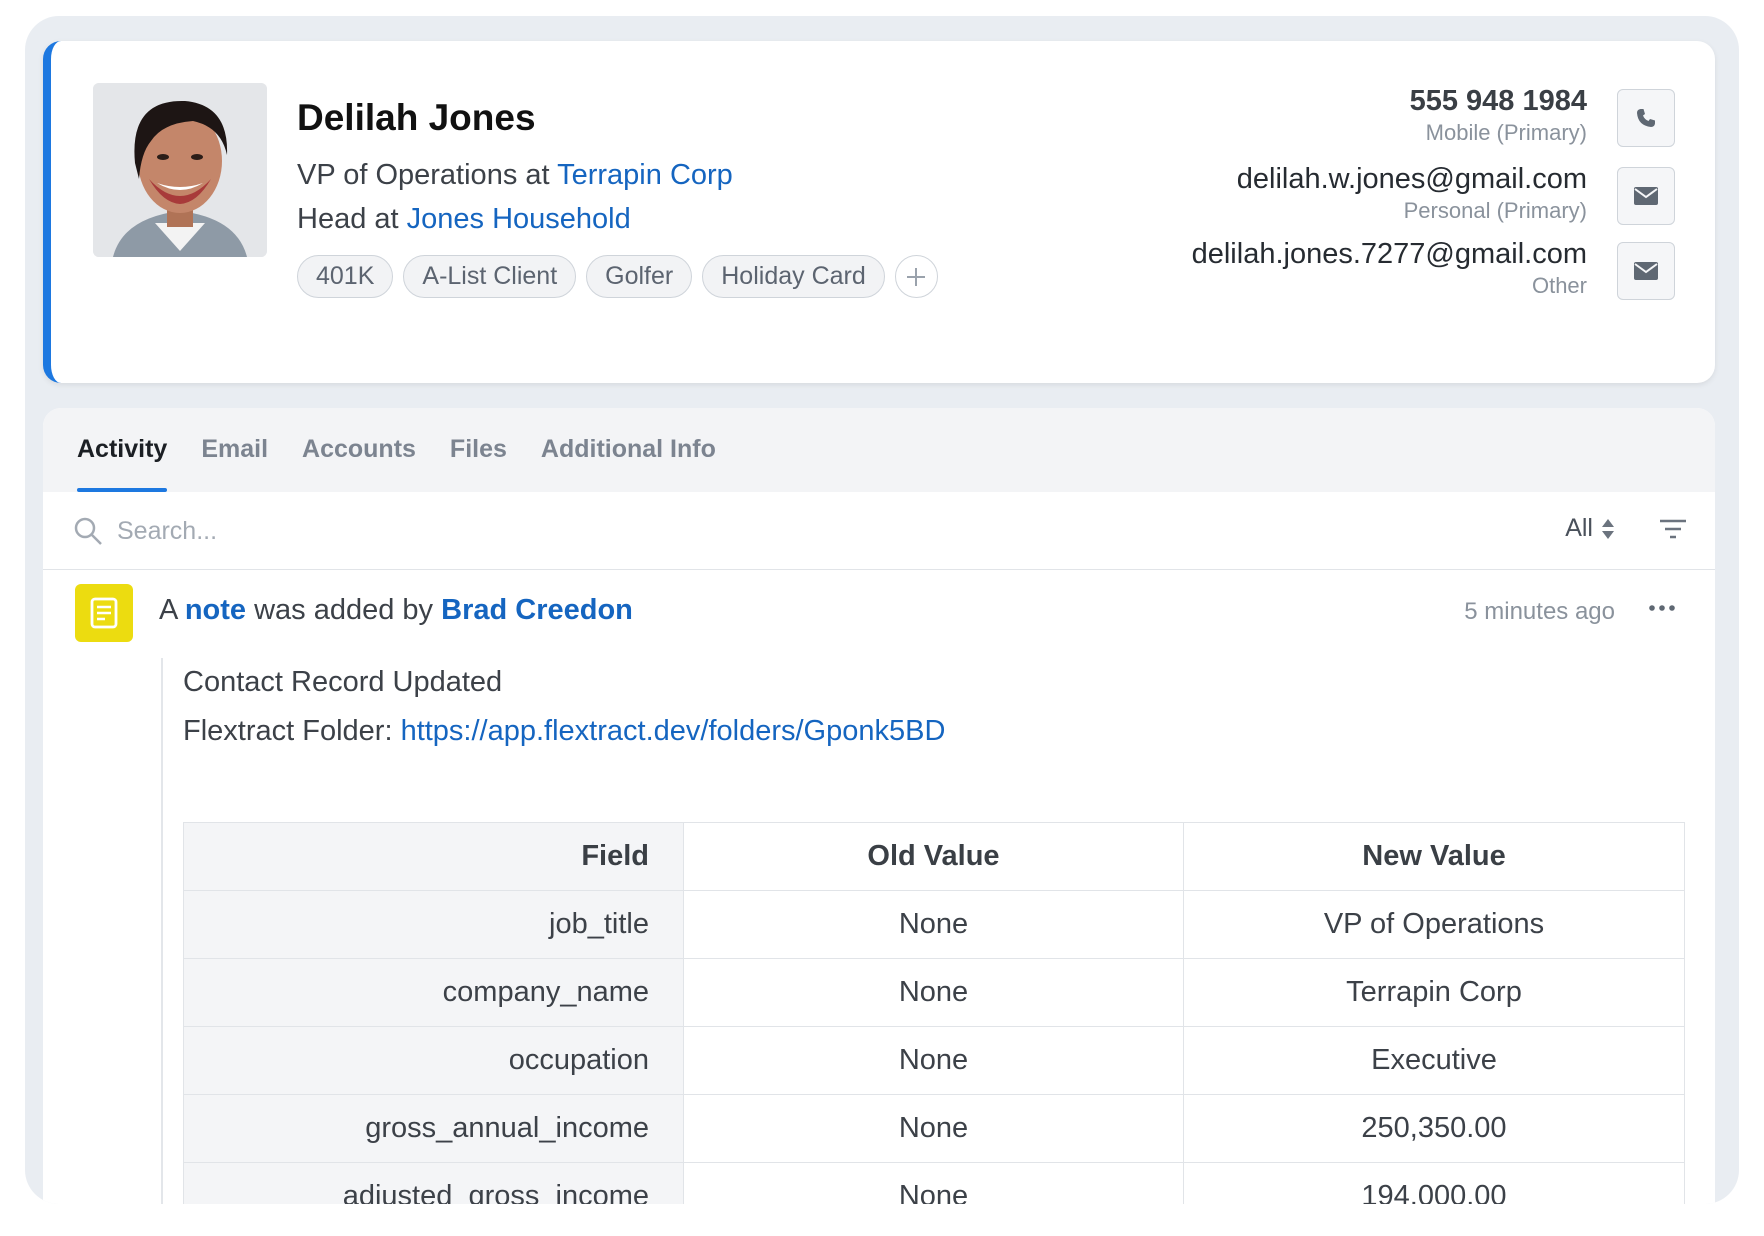  Describe the element at coordinates (1506, 132) in the screenshot. I see `phone-label: Mobile (Primary)` at that location.